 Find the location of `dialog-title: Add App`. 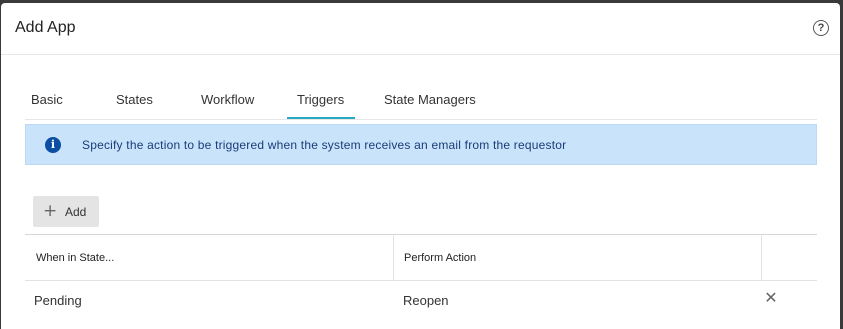

dialog-title: Add App is located at coordinates (45, 27).